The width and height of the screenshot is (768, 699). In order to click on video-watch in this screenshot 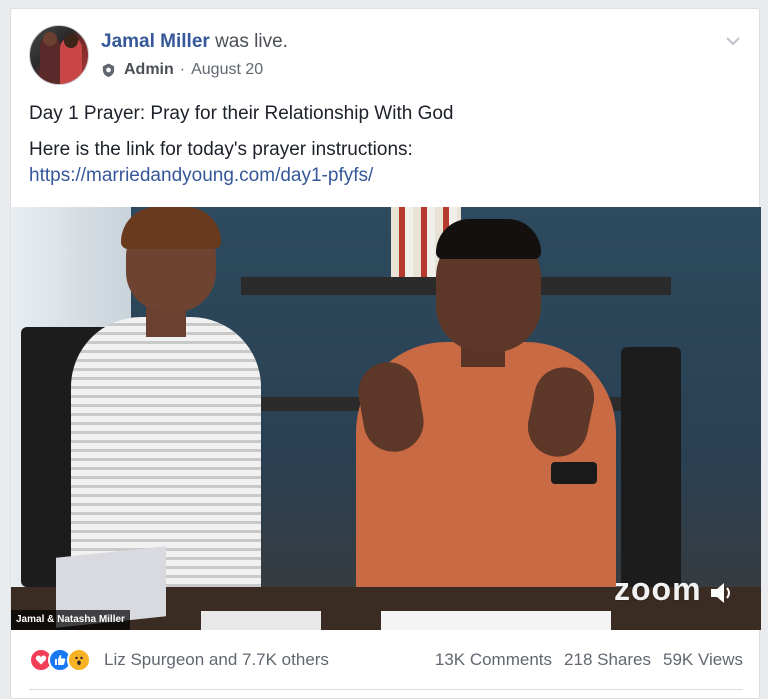, I will do `click(574, 473)`.